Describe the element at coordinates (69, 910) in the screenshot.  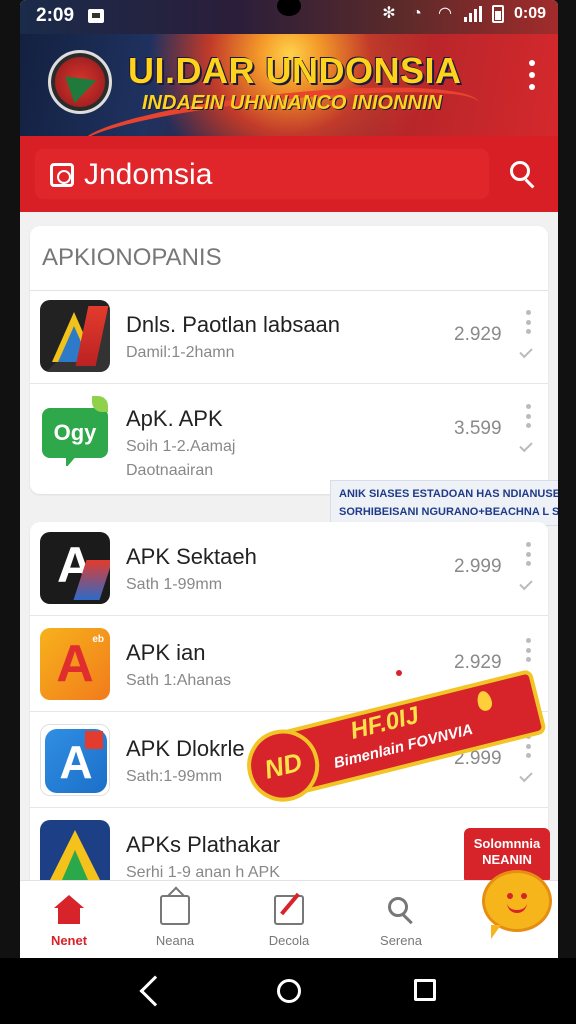
I see `home-icon` at that location.